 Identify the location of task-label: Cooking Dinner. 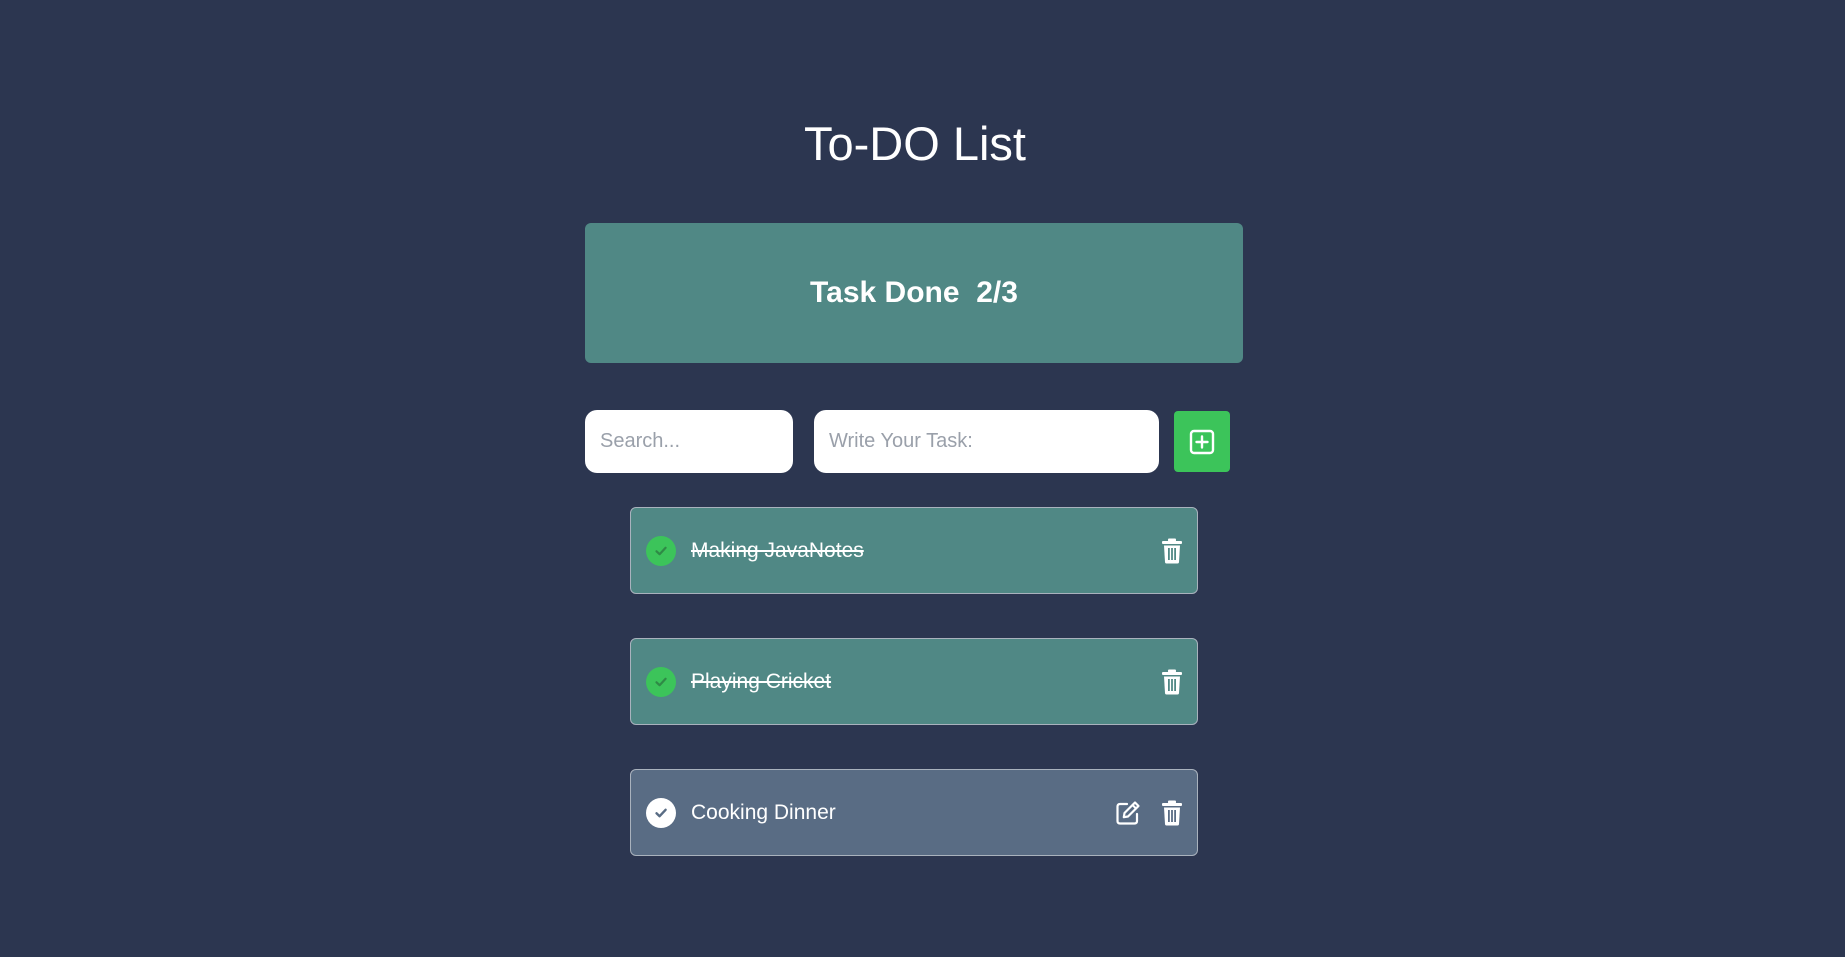
(763, 812).